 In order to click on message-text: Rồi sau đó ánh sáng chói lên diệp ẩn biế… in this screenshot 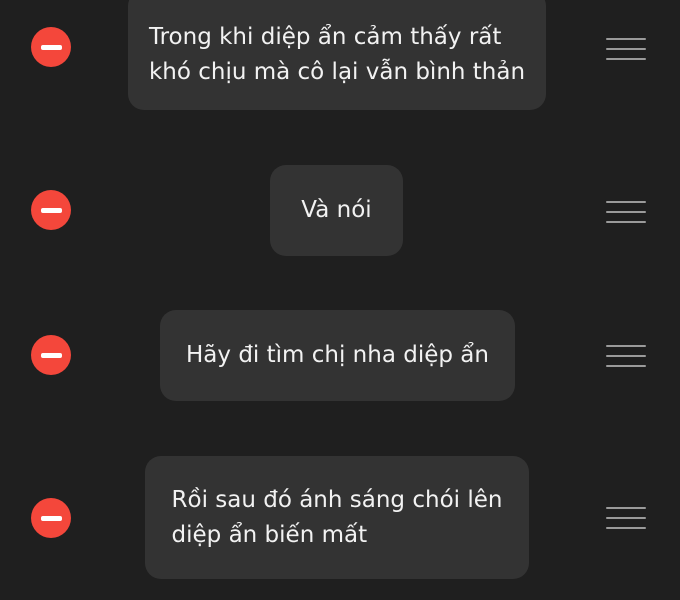, I will do `click(337, 517)`.